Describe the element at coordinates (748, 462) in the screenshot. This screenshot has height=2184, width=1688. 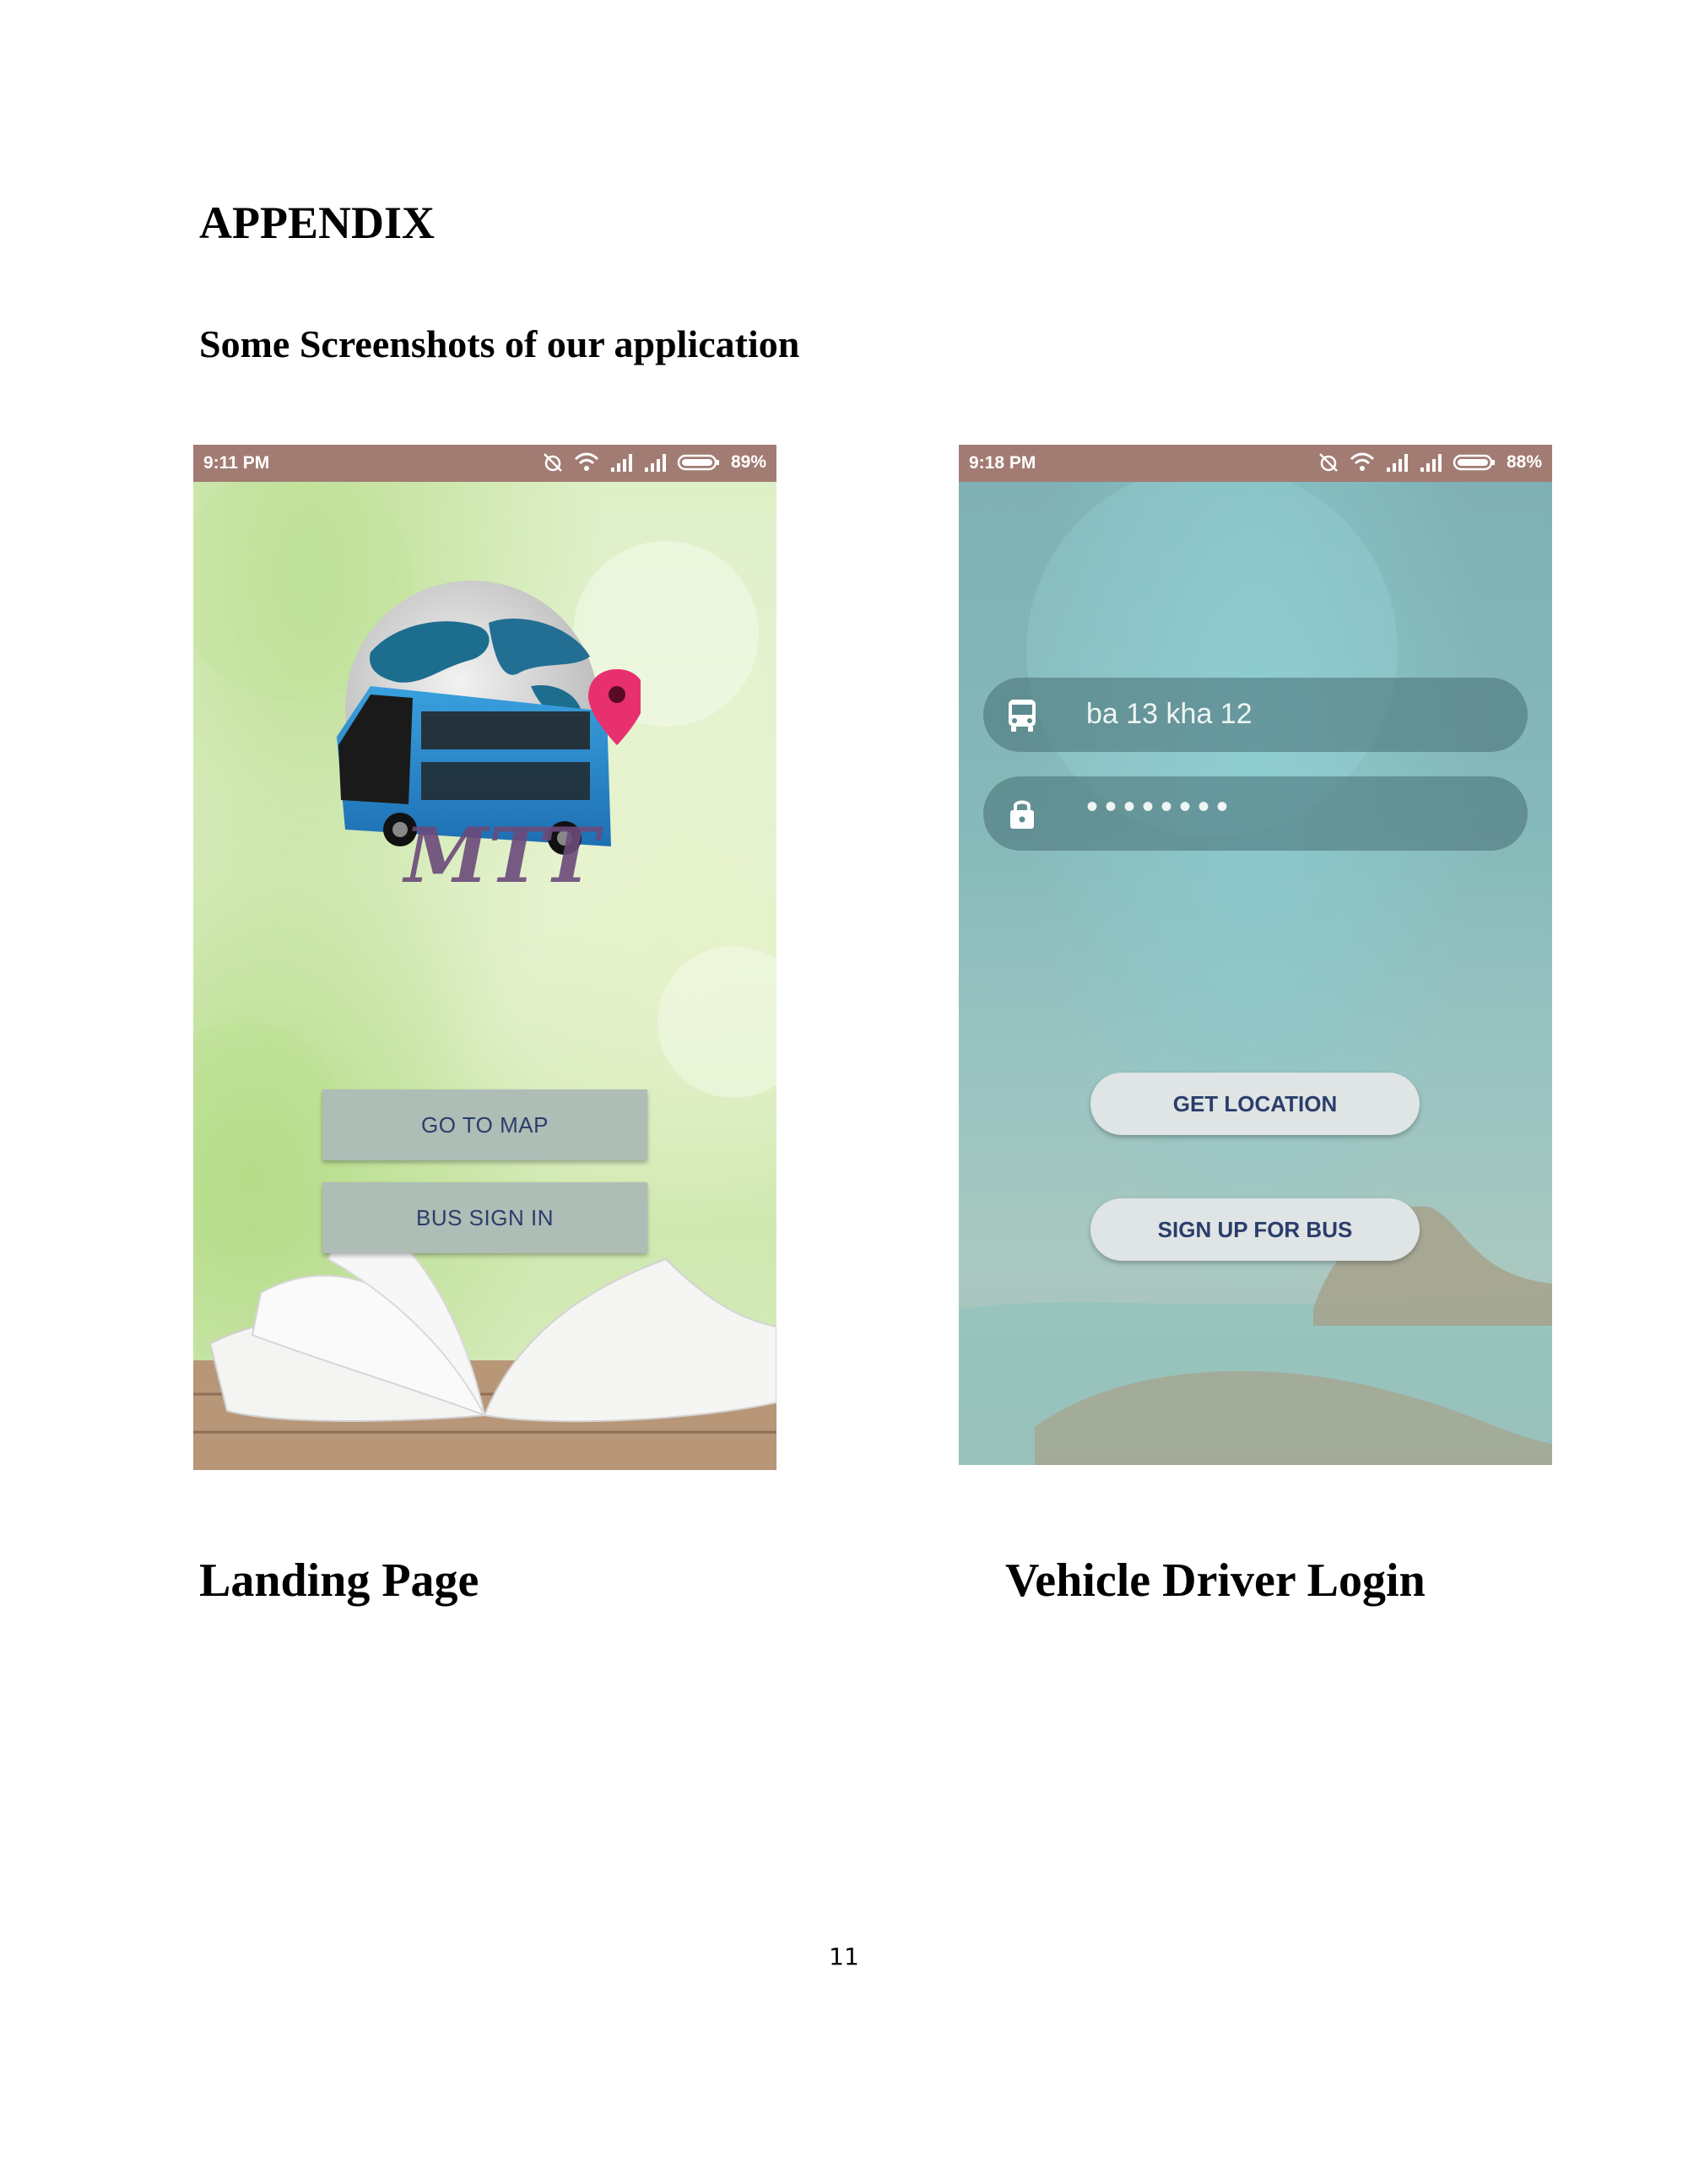
I see `battery-percentage: 89%` at that location.